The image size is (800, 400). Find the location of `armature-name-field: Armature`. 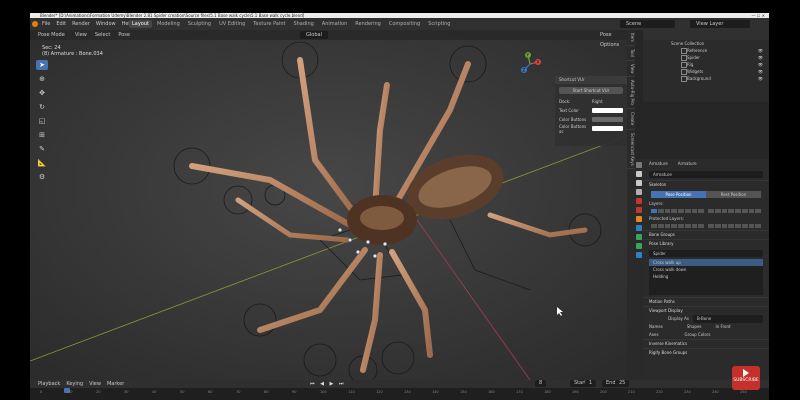

armature-name-field: Armature is located at coordinates (706, 174).